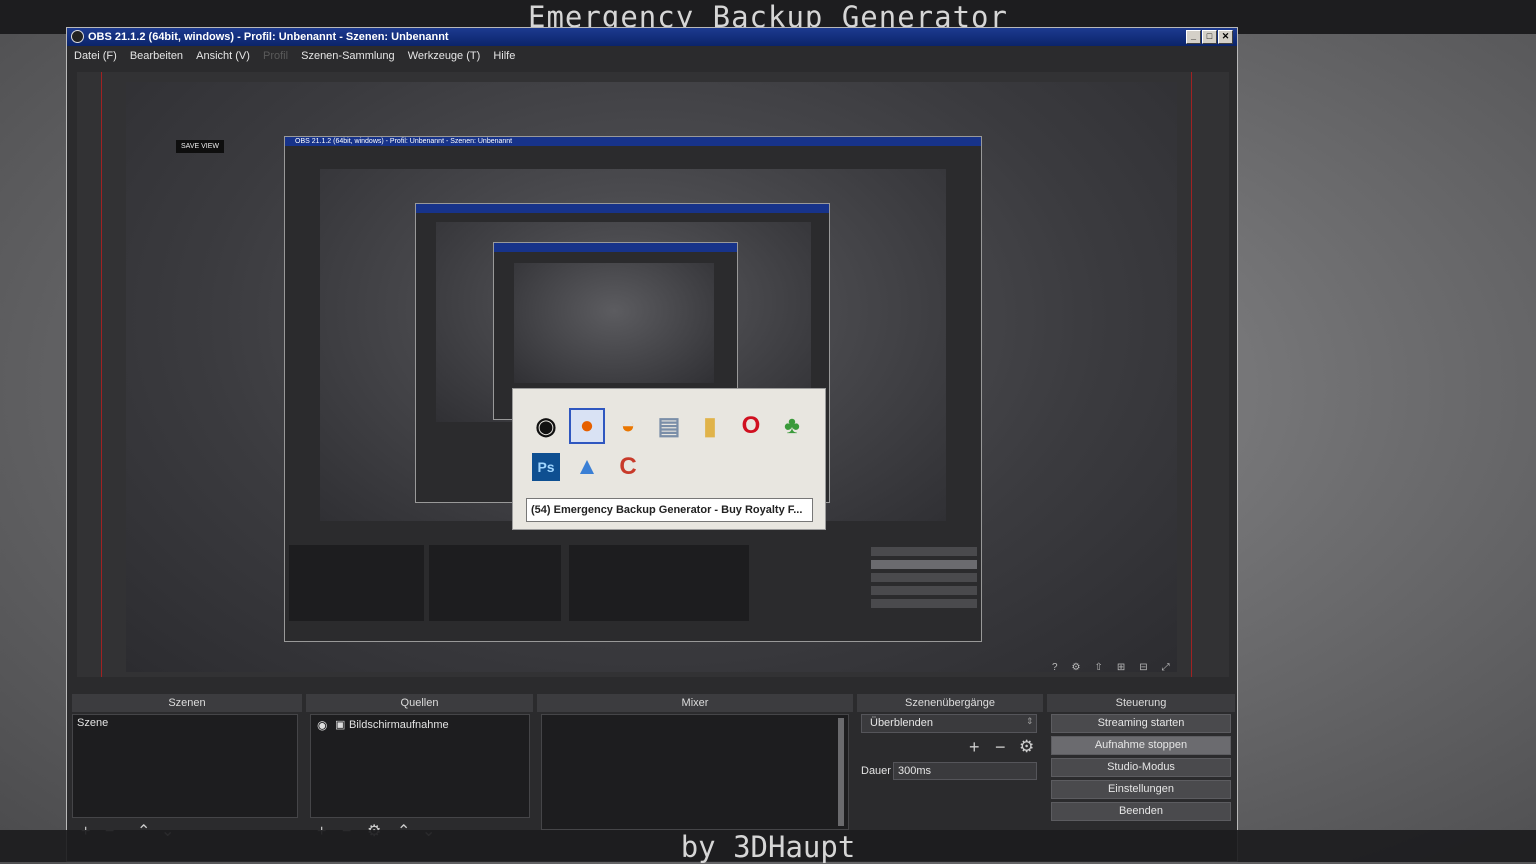 The image size is (1536, 864). Describe the element at coordinates (1141, 745) in the screenshot. I see `stop-recording-button: Aufnahme stoppen` at that location.